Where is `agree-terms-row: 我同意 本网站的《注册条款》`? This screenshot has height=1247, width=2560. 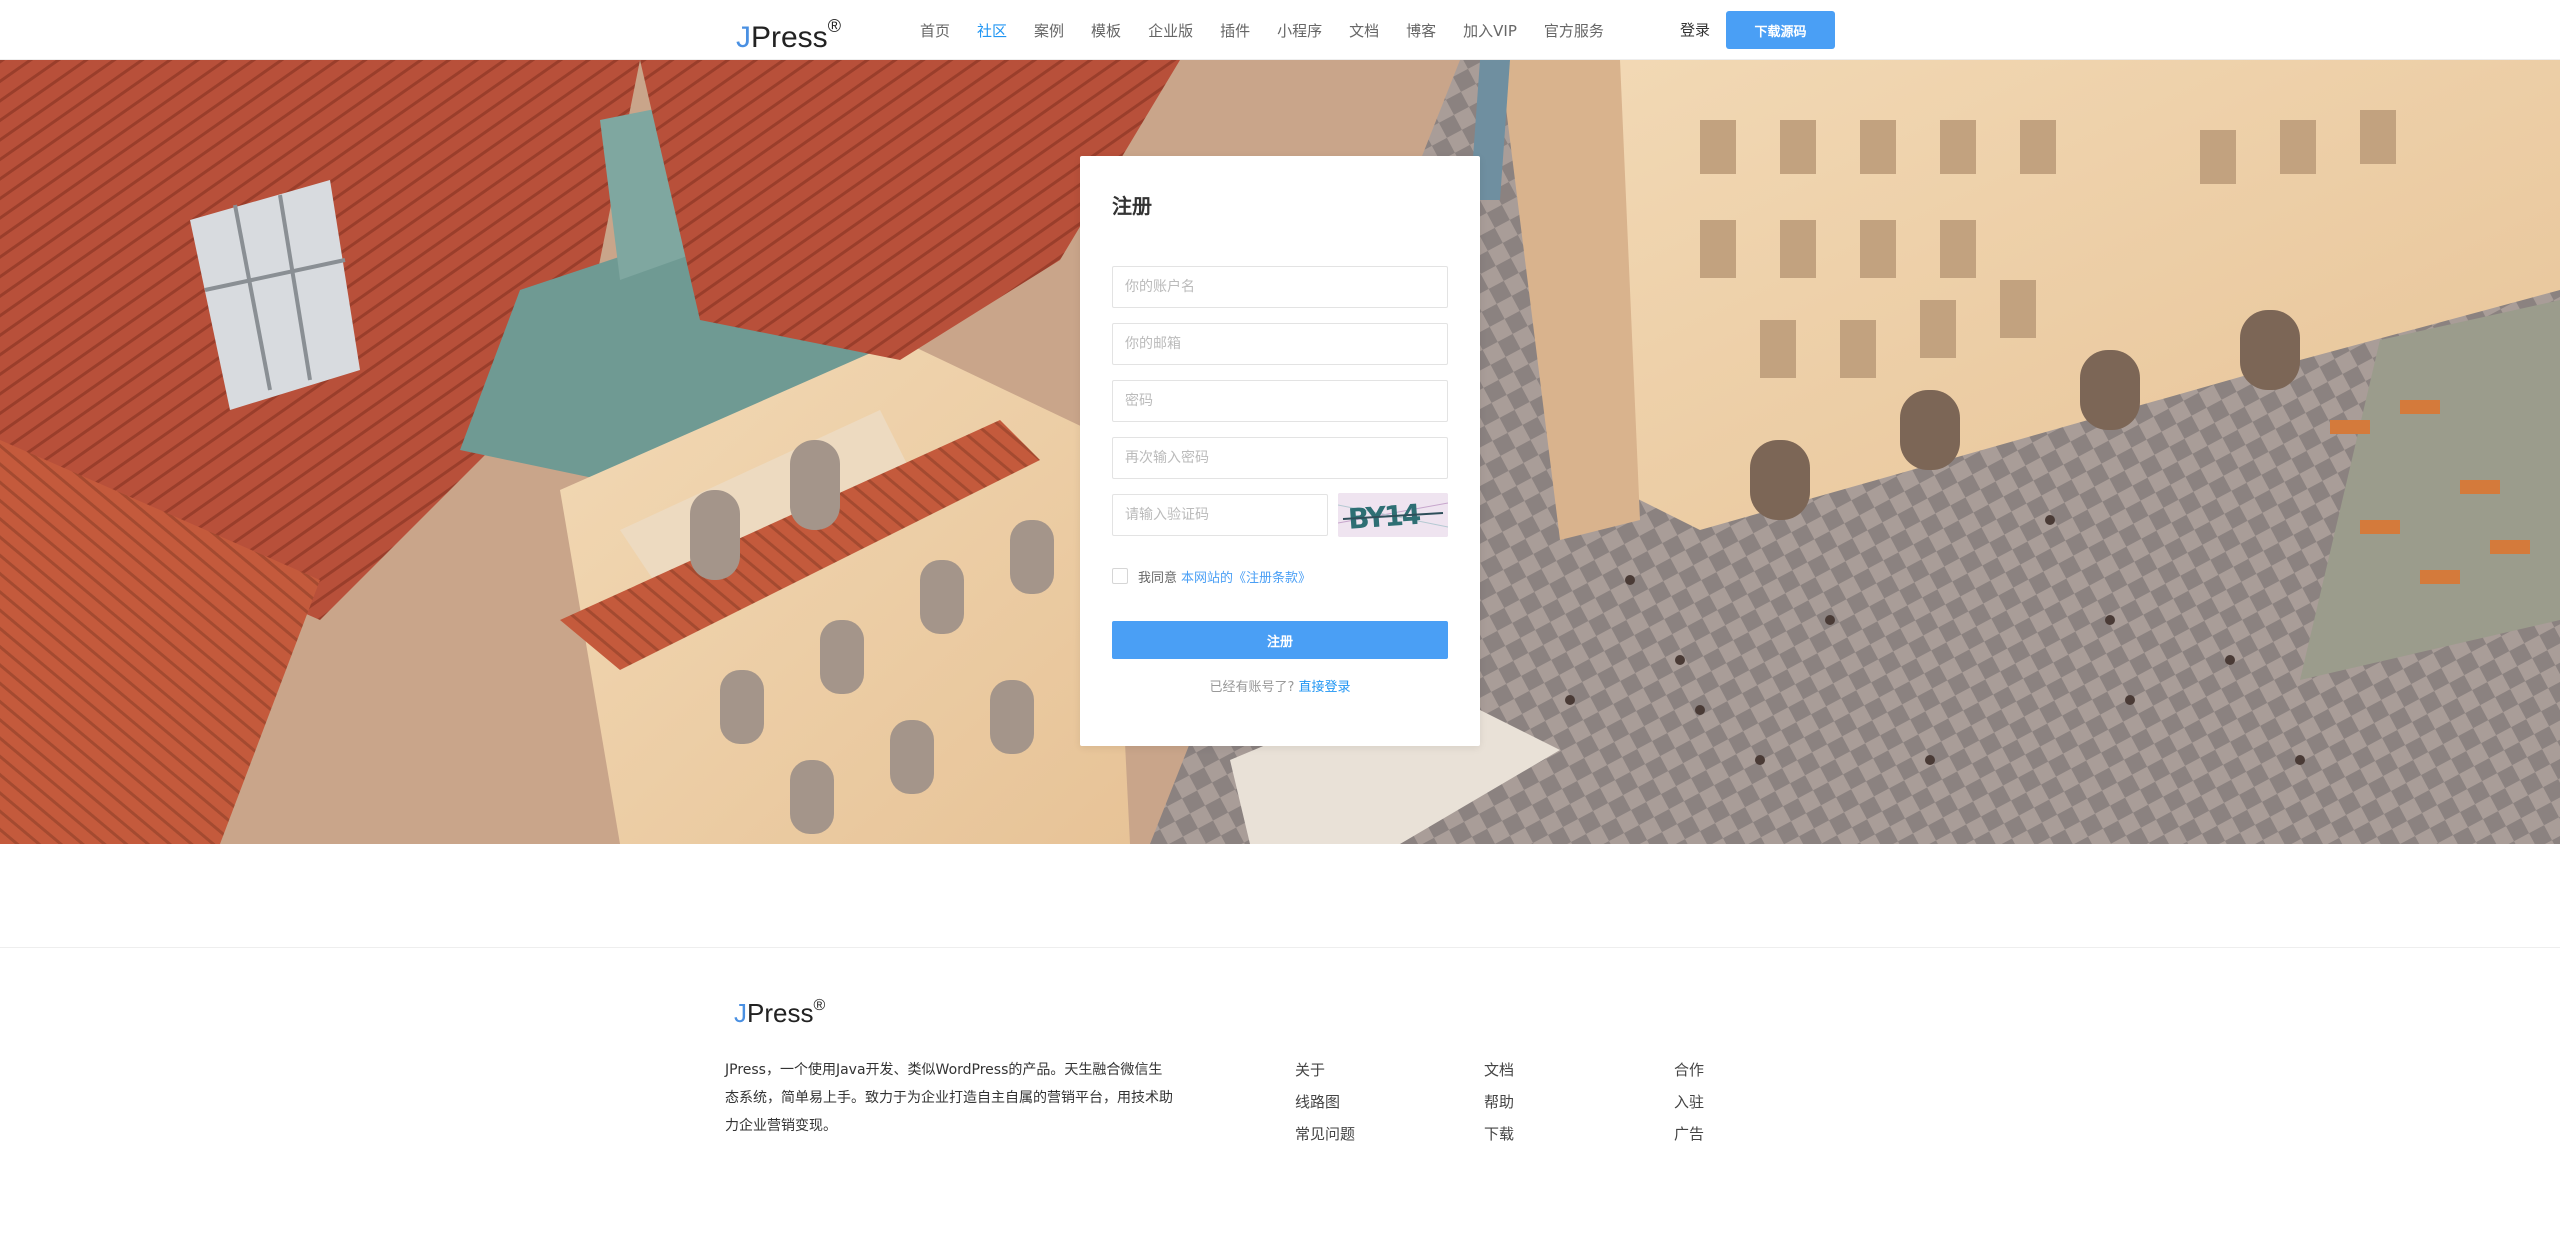 agree-terms-row: 我同意 本网站的《注册条款》 is located at coordinates (1211, 576).